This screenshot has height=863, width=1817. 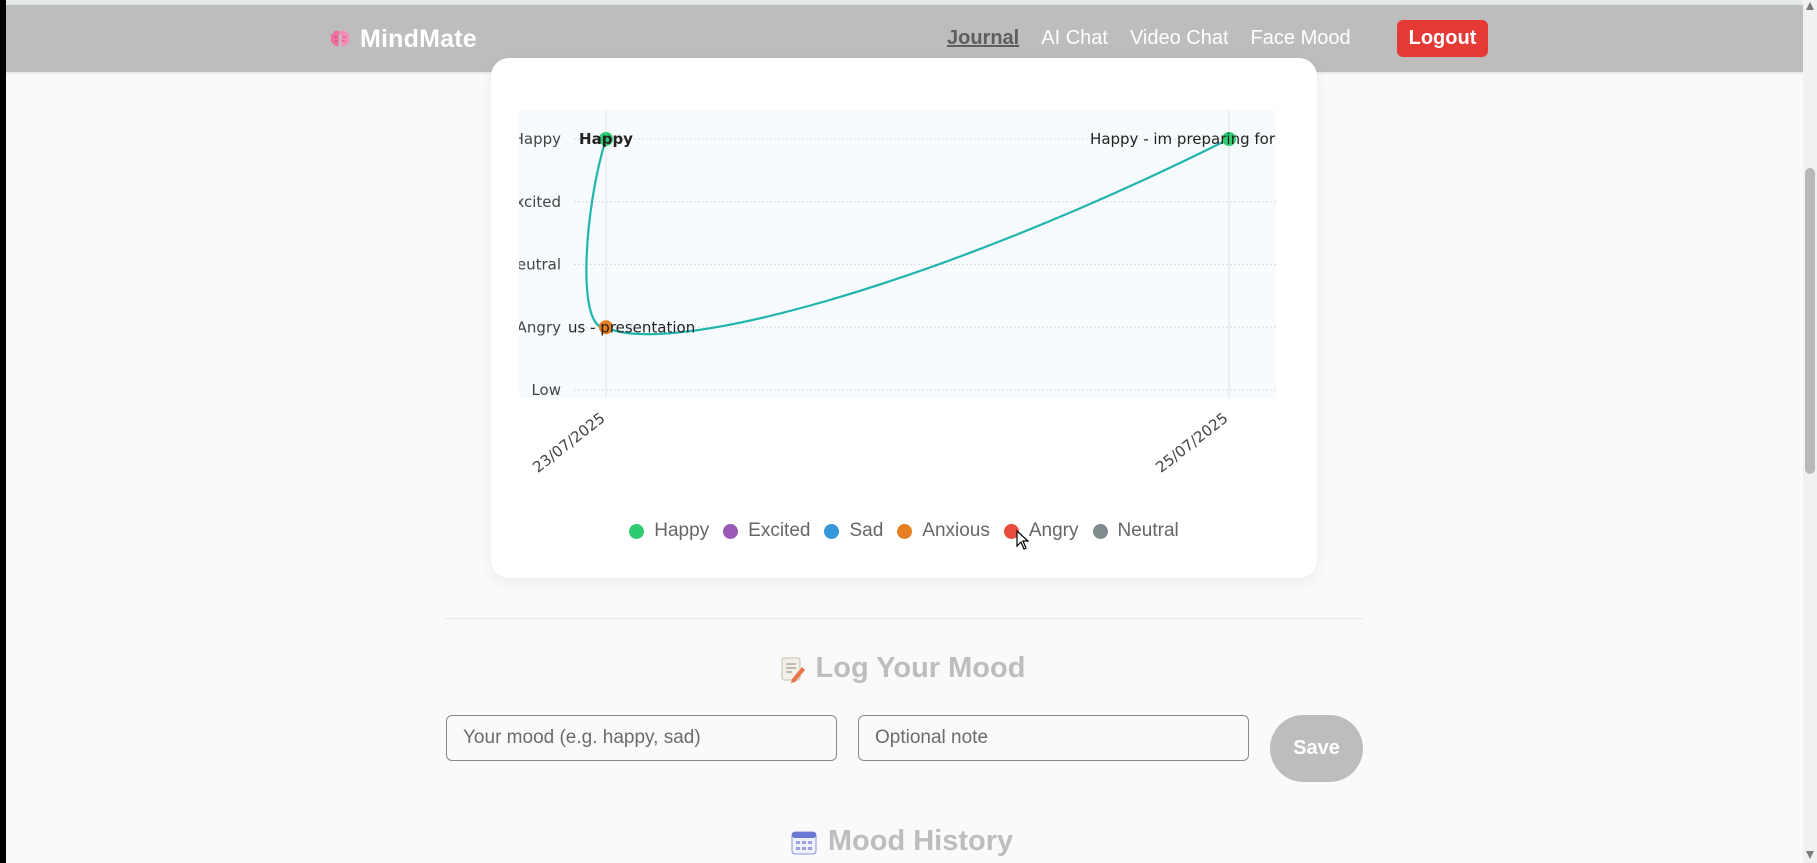 What do you see at coordinates (631, 327) in the screenshot?
I see `data-label: us - presentation` at bounding box center [631, 327].